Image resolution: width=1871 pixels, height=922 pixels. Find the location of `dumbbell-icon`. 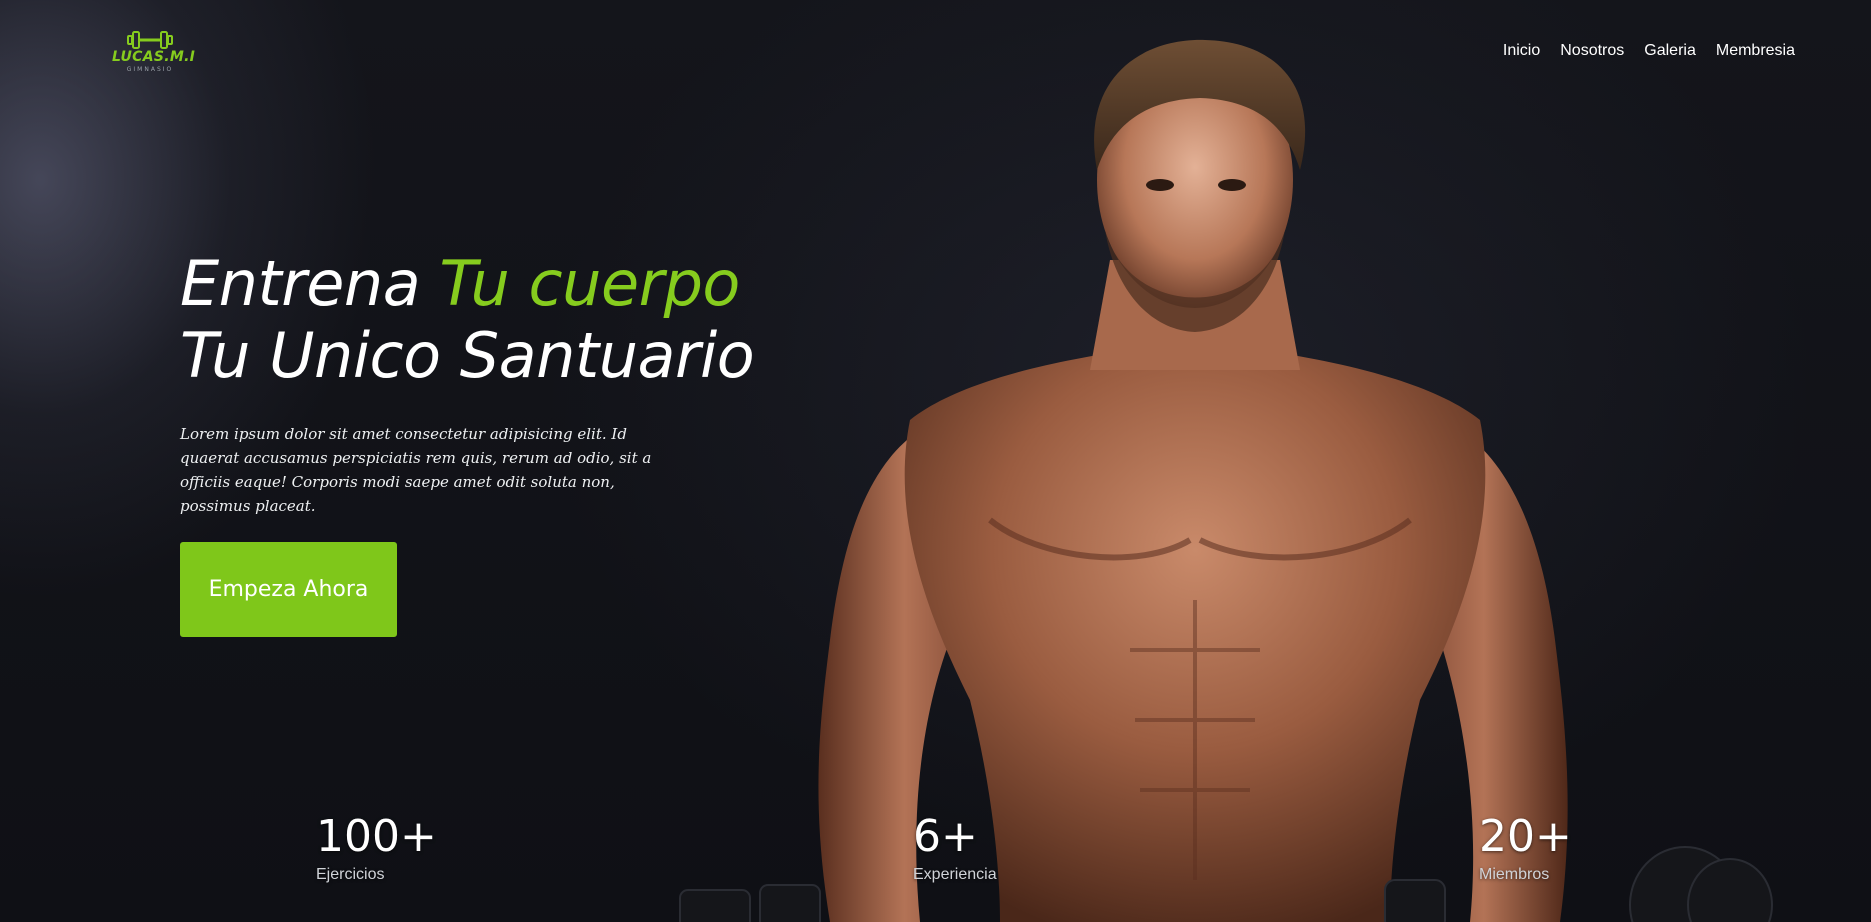

dumbbell-icon is located at coordinates (150, 40).